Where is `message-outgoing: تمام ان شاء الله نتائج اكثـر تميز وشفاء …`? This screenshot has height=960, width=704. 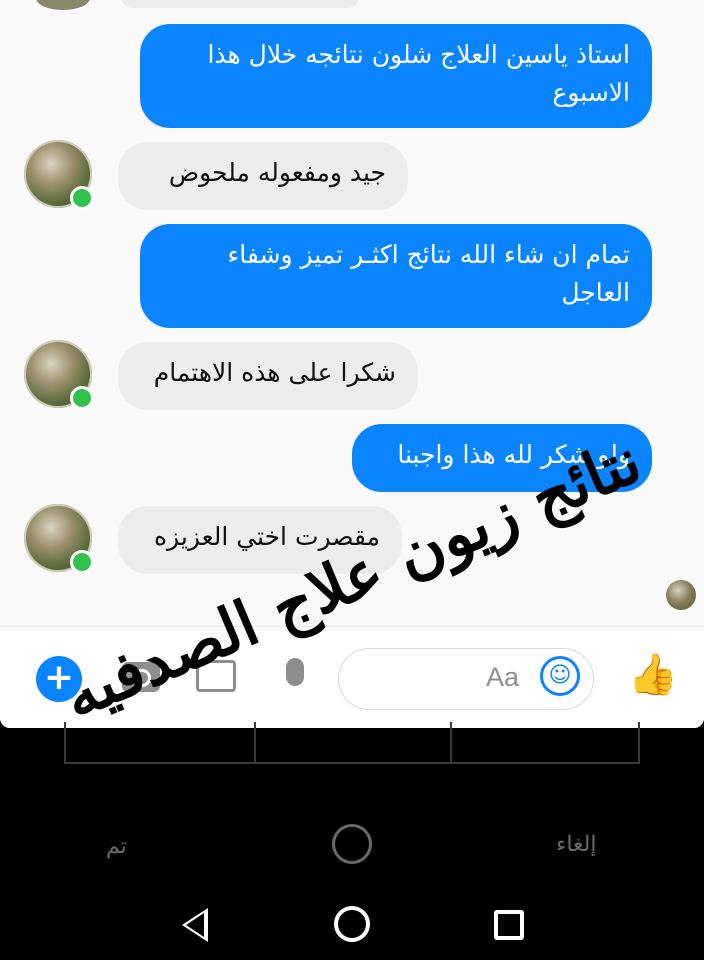 message-outgoing: تمام ان شاء الله نتائج اكثـر تميز وشفاء … is located at coordinates (396, 276).